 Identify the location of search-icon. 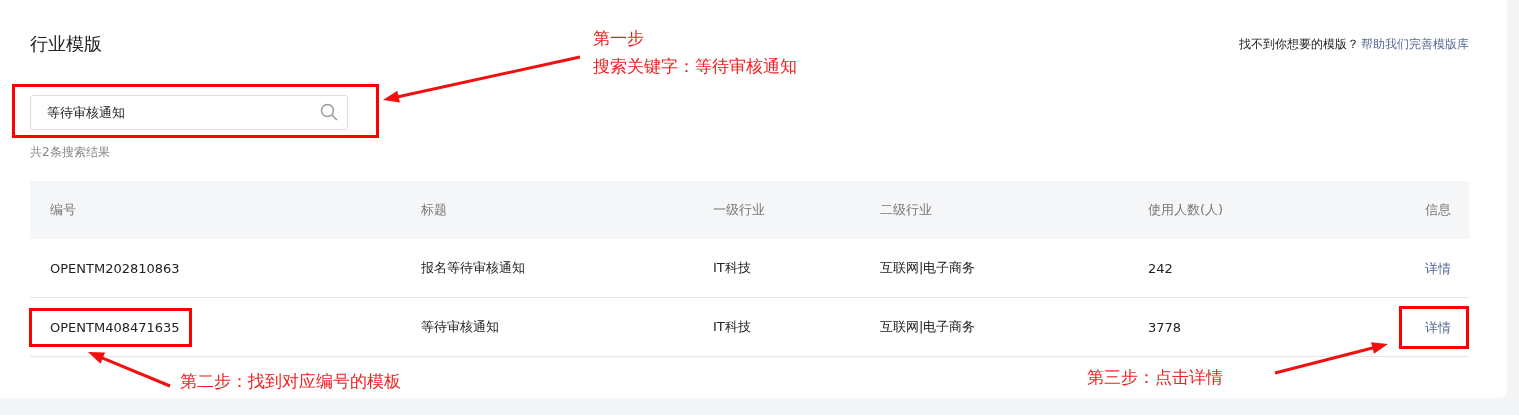
(329, 112).